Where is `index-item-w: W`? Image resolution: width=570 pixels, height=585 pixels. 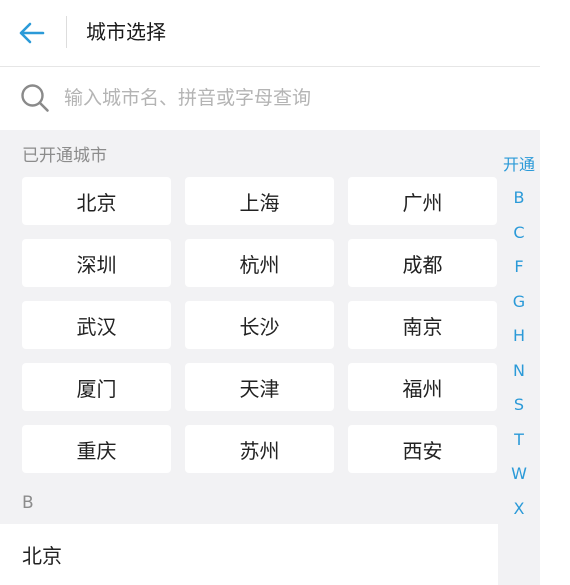
index-item-w: W is located at coordinates (519, 474).